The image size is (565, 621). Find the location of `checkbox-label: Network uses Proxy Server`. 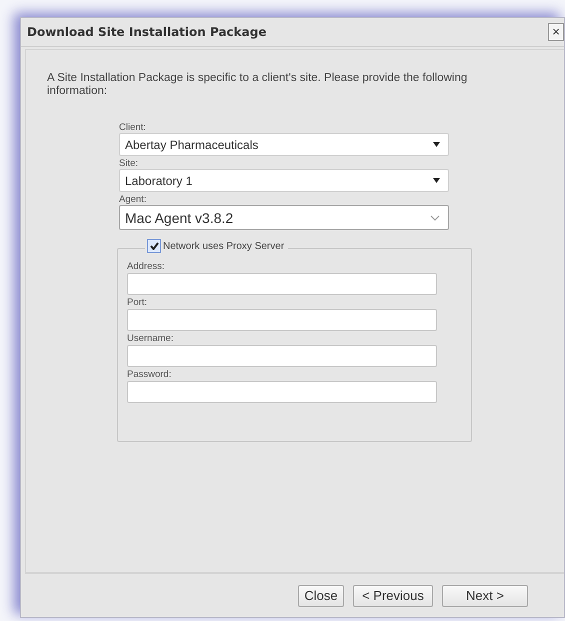

checkbox-label: Network uses Proxy Server is located at coordinates (223, 246).